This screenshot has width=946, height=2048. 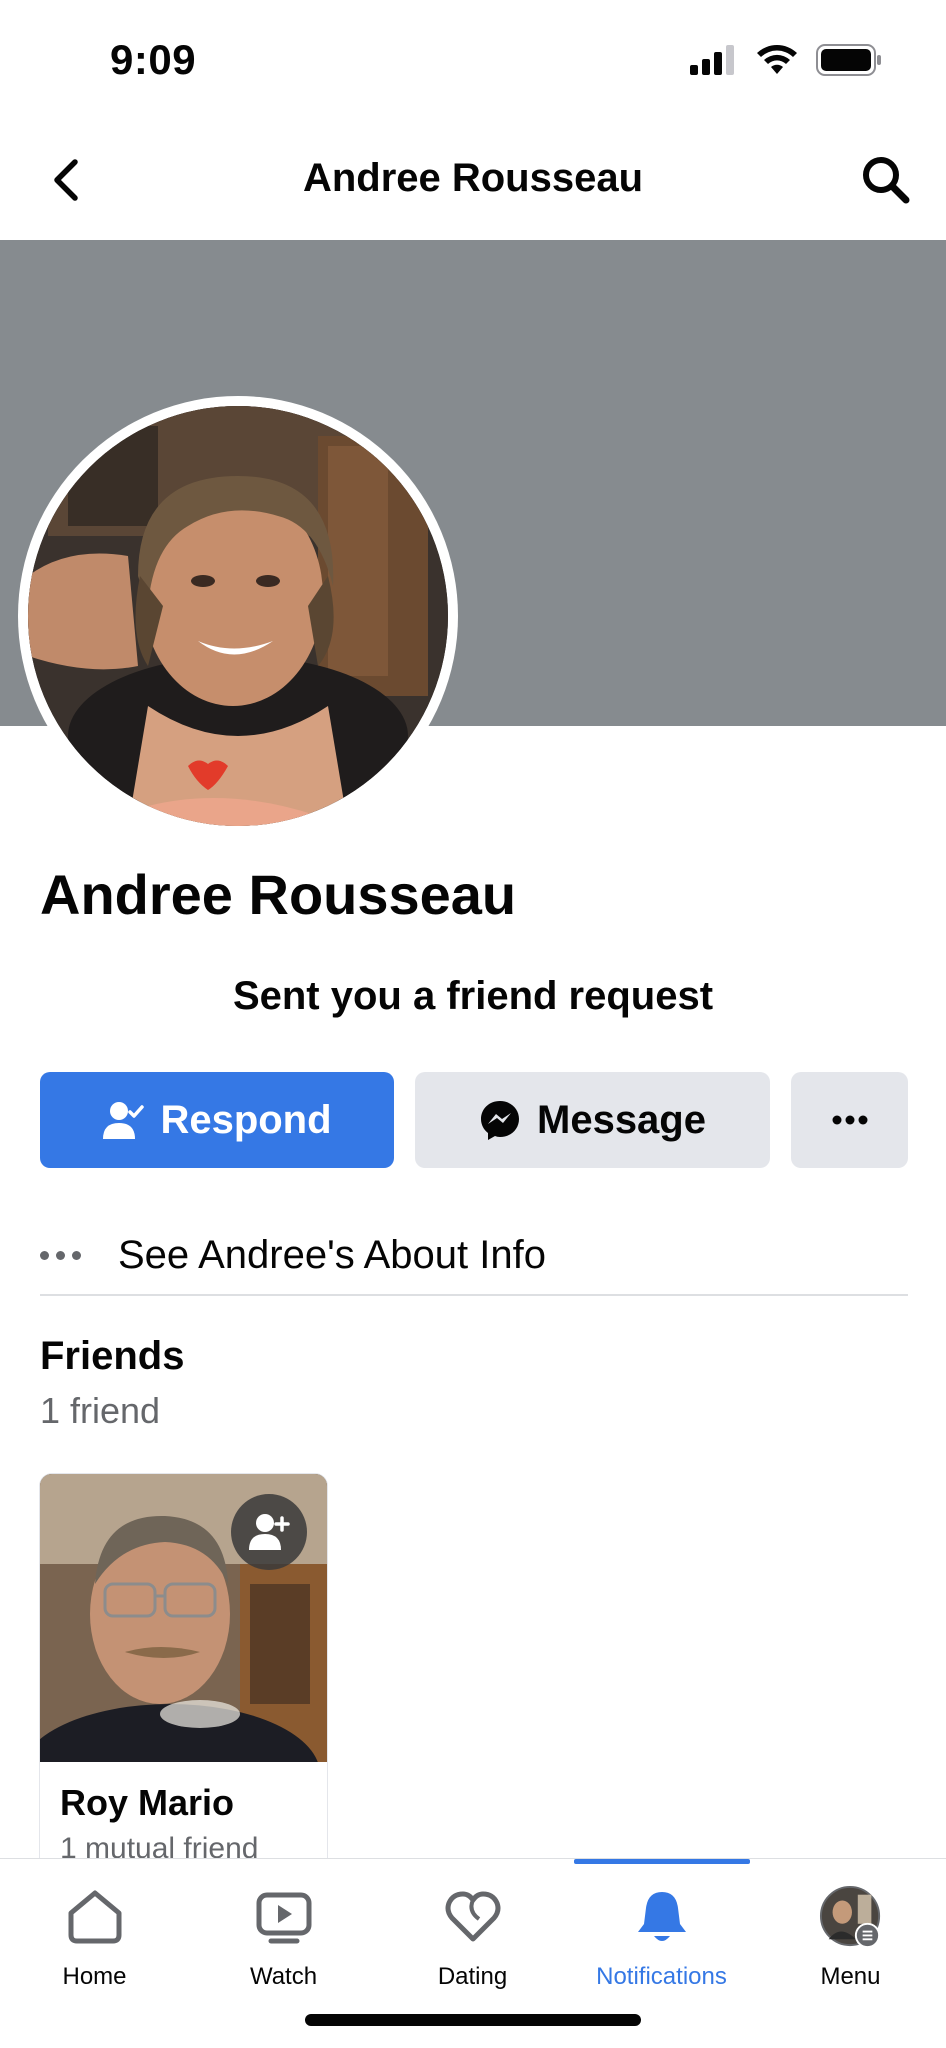 I want to click on header-title: Andree Rousseau, so click(x=473, y=178).